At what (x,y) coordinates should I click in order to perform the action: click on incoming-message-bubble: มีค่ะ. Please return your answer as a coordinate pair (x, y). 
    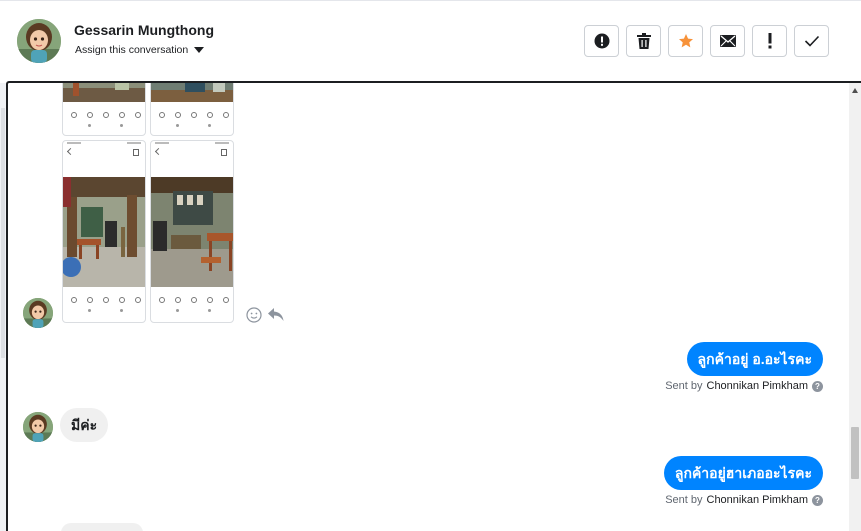
    Looking at the image, I should click on (84, 425).